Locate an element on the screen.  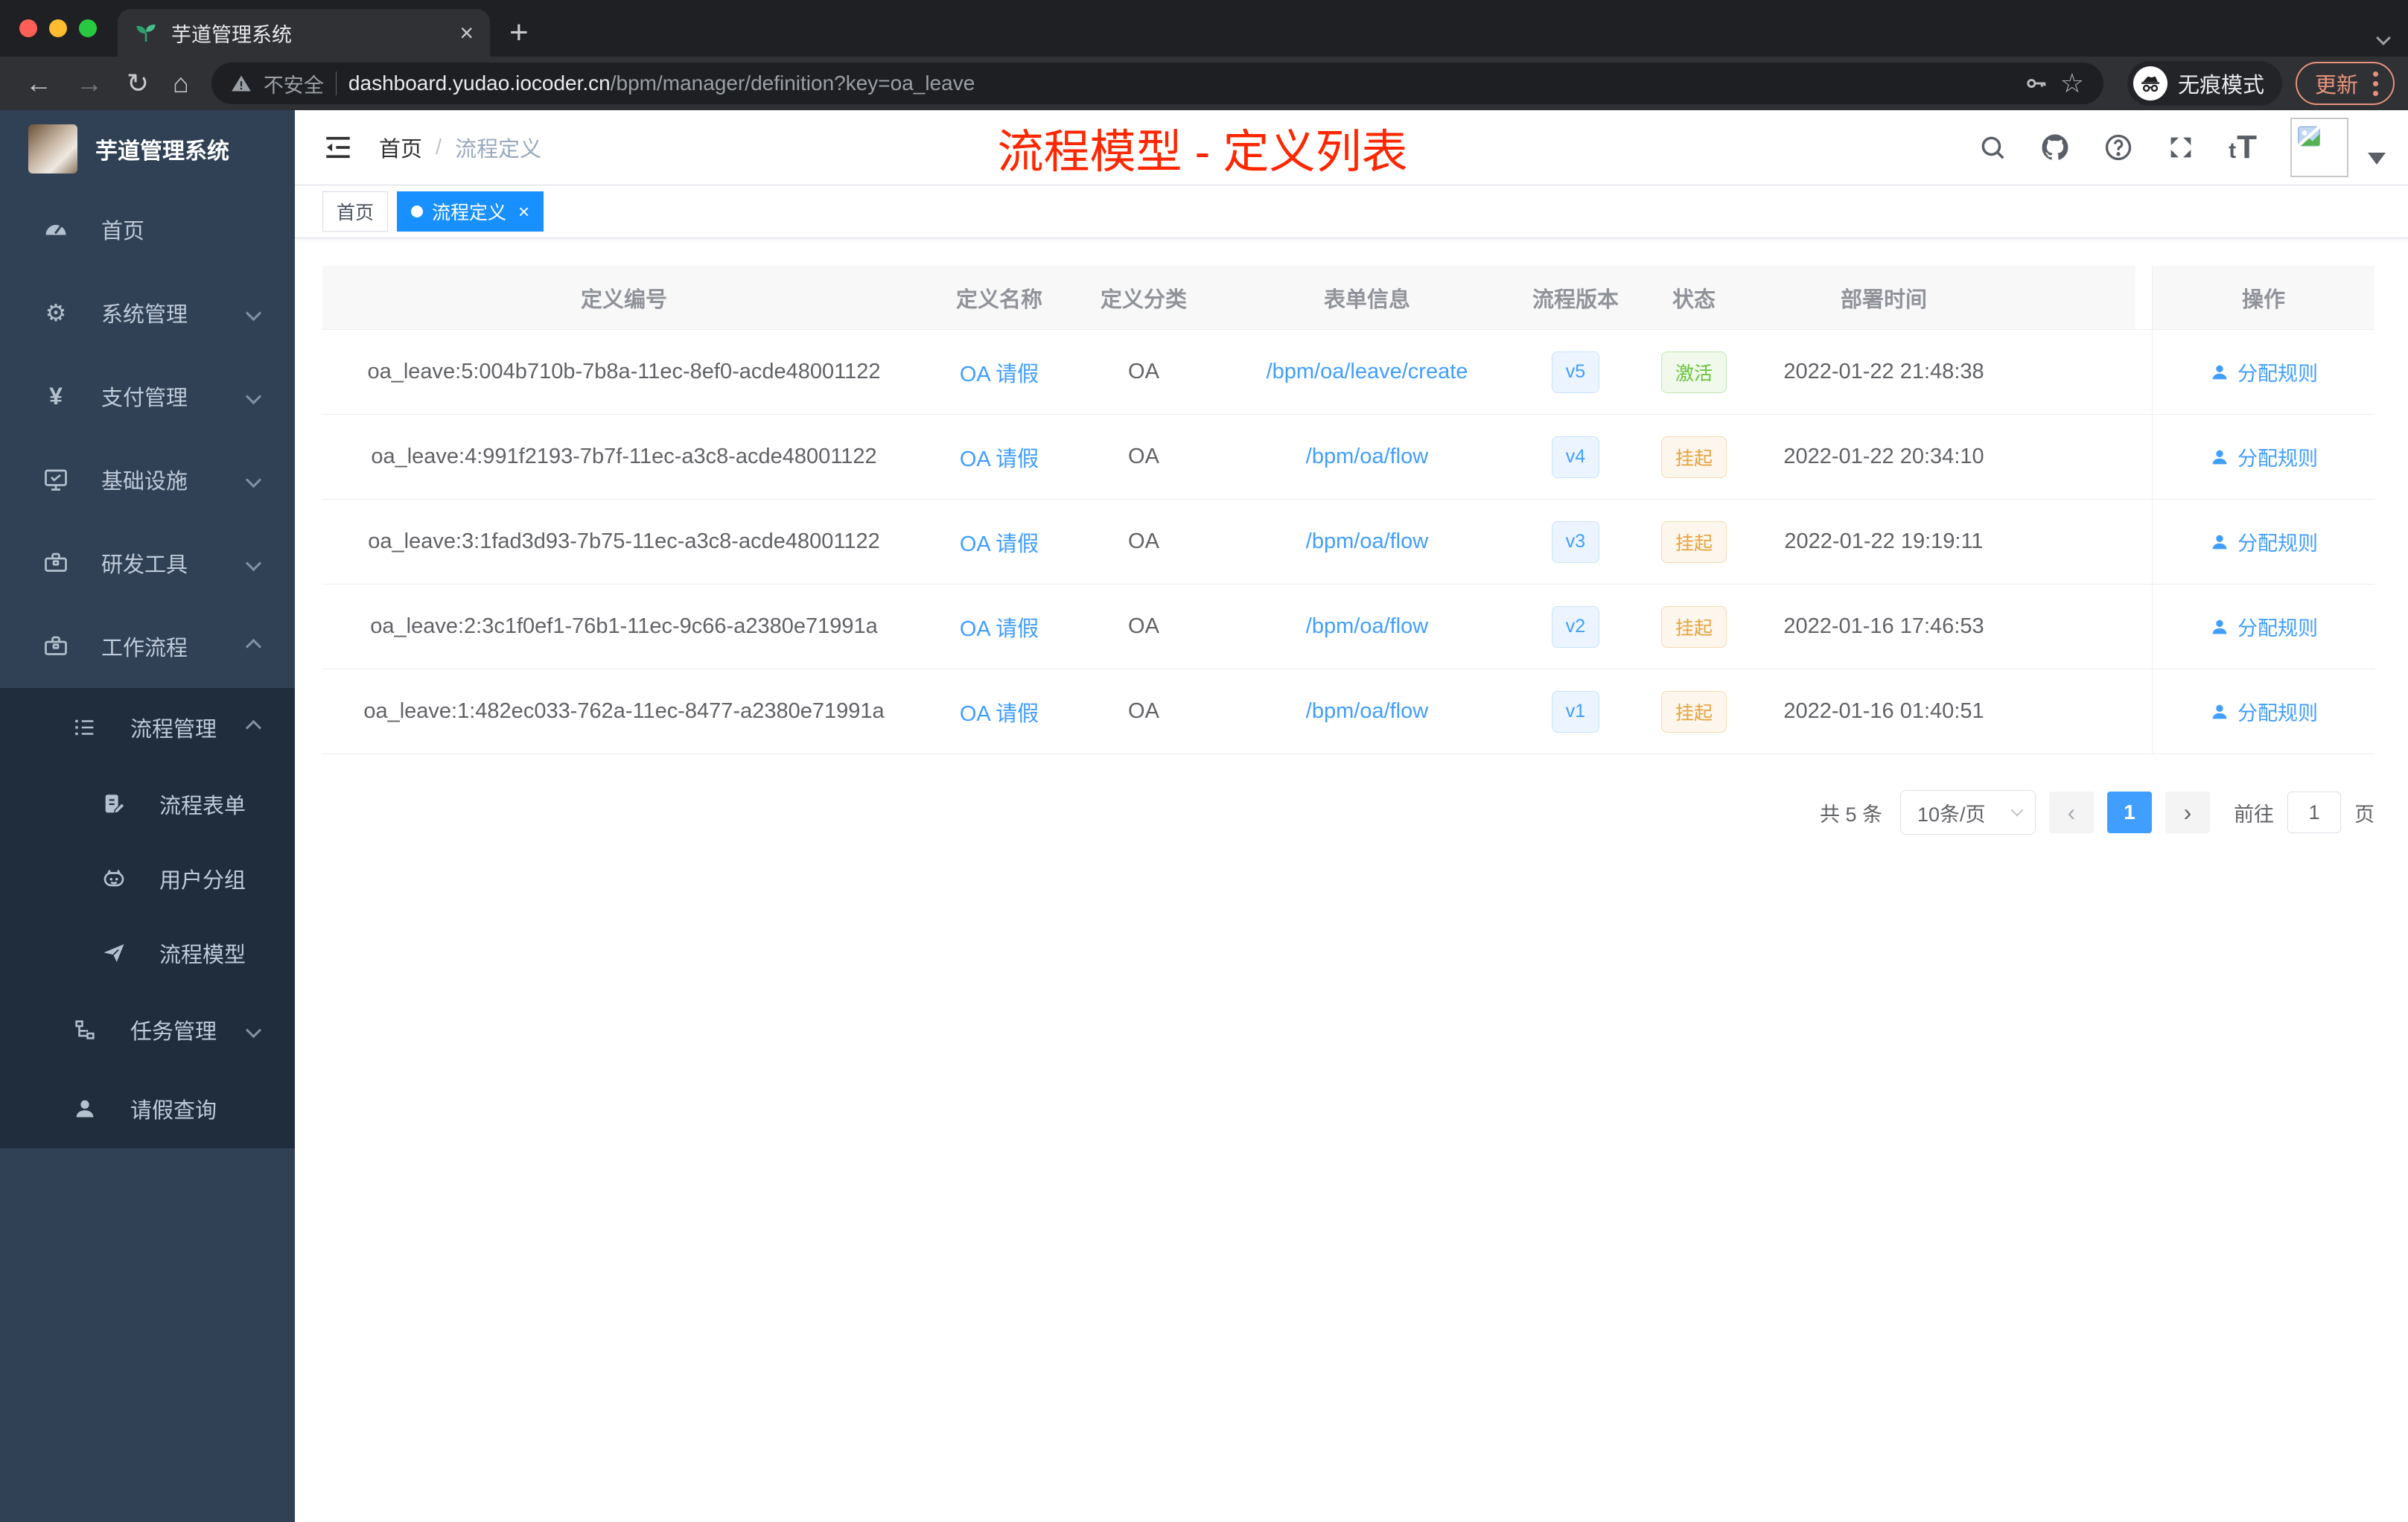
traffic-lights is located at coordinates (59, 28).